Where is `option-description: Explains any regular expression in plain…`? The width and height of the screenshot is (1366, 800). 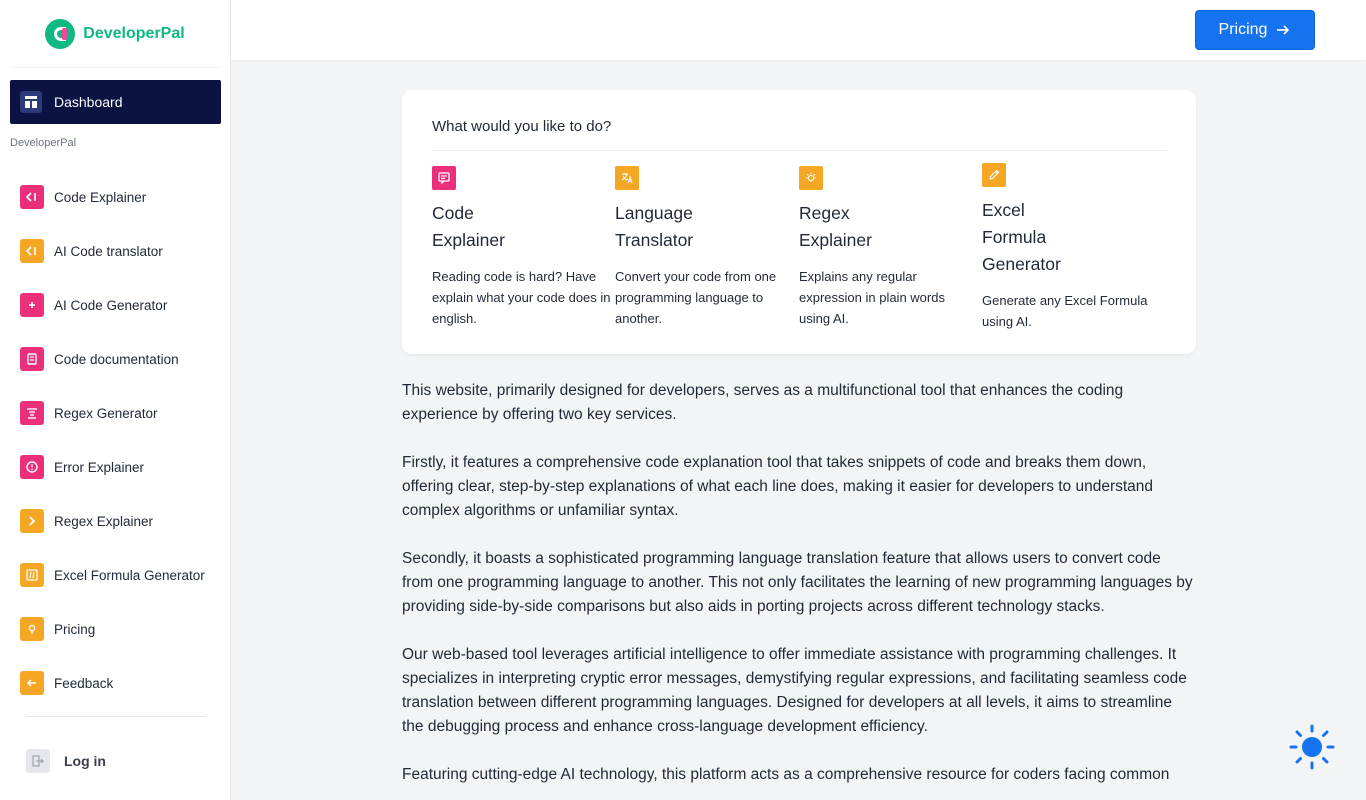
option-description: Explains any regular expression in plain… is located at coordinates (872, 297).